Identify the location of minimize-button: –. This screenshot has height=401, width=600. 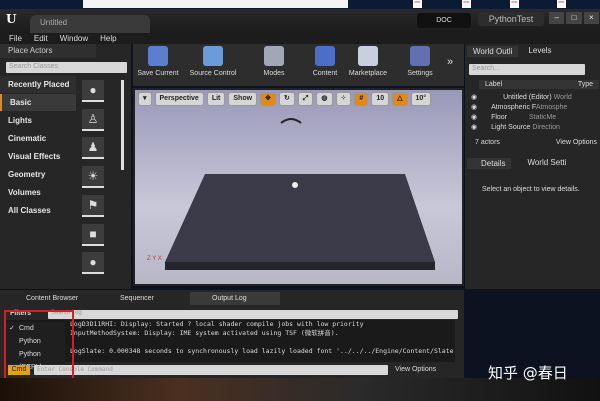
(557, 18).